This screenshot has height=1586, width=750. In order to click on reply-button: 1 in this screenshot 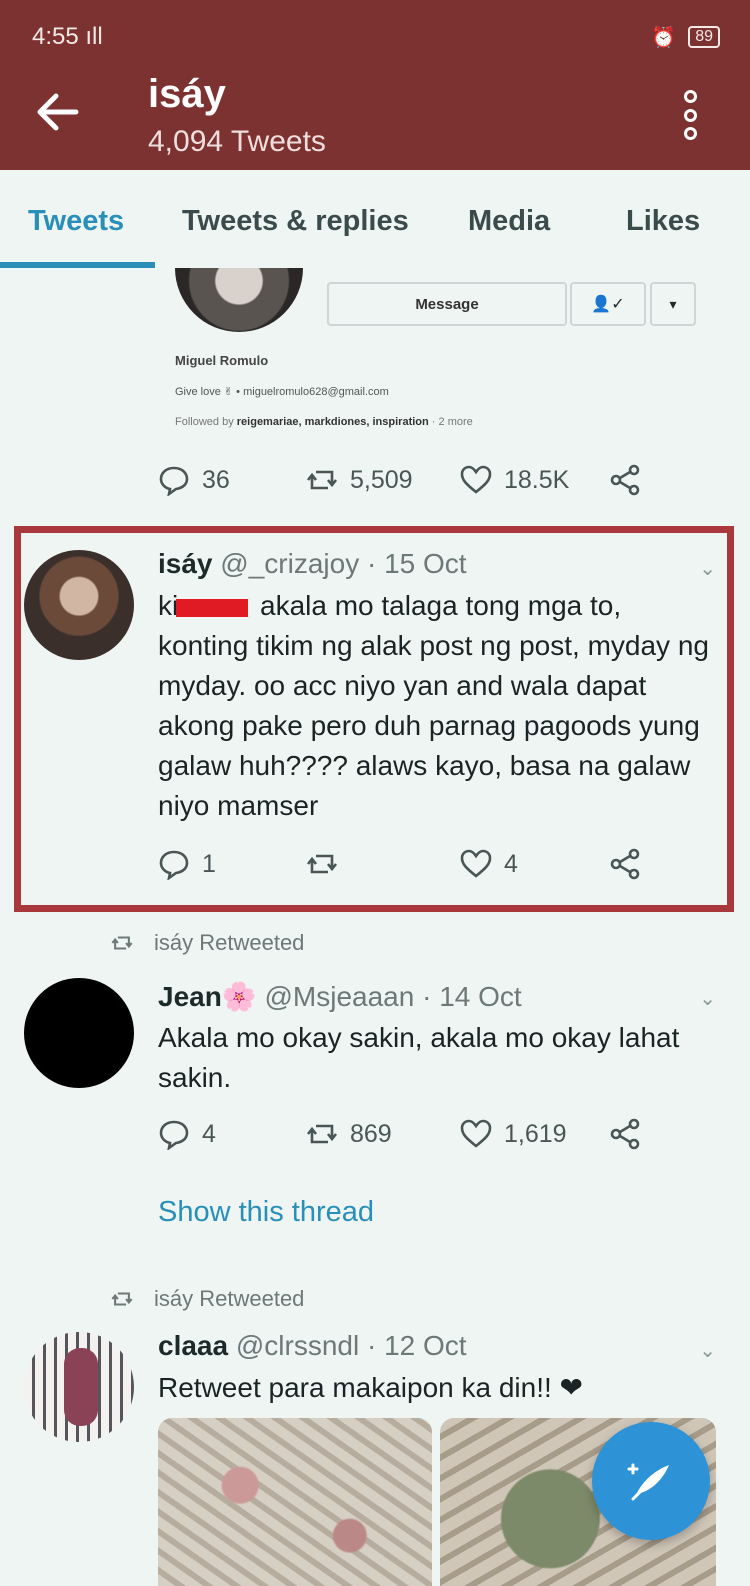, I will do `click(187, 864)`.